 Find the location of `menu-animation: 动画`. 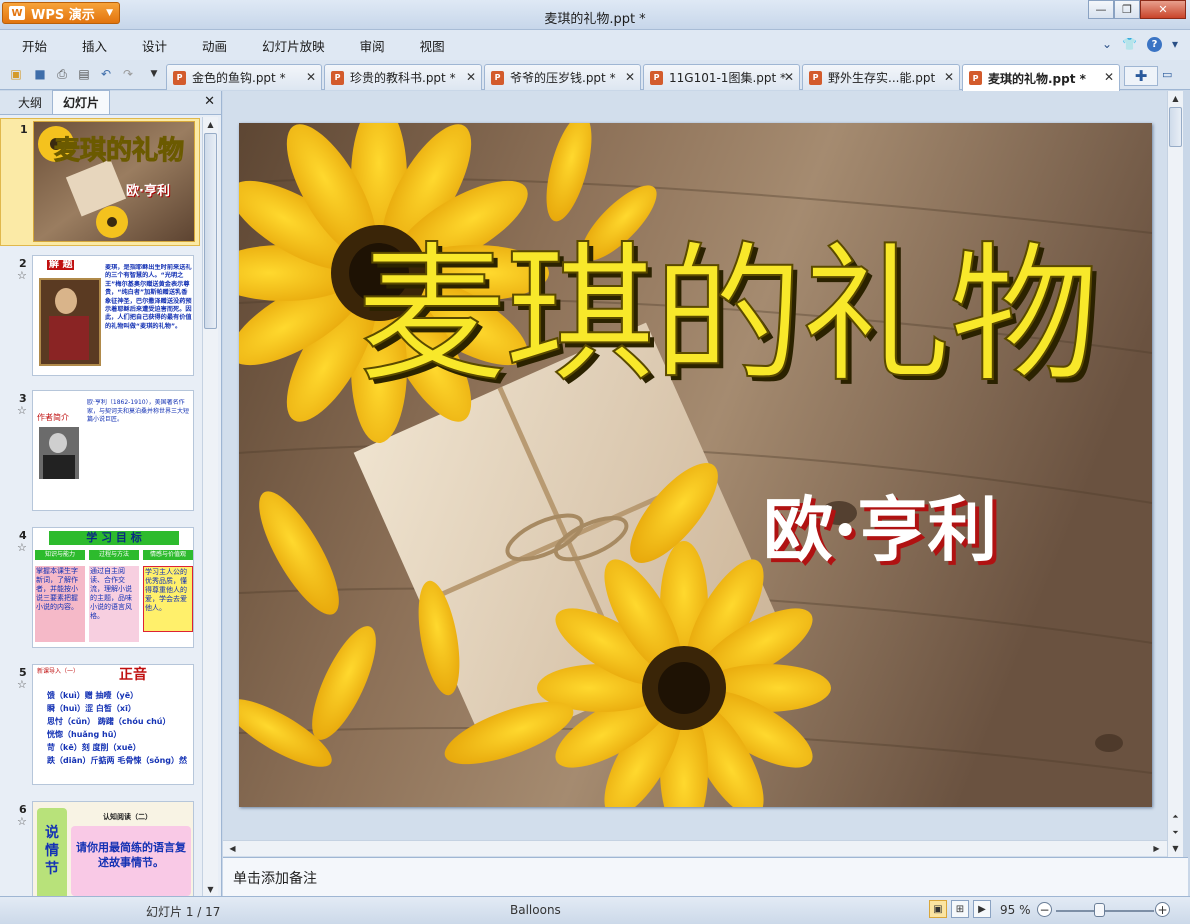

menu-animation: 动画 is located at coordinates (214, 45).